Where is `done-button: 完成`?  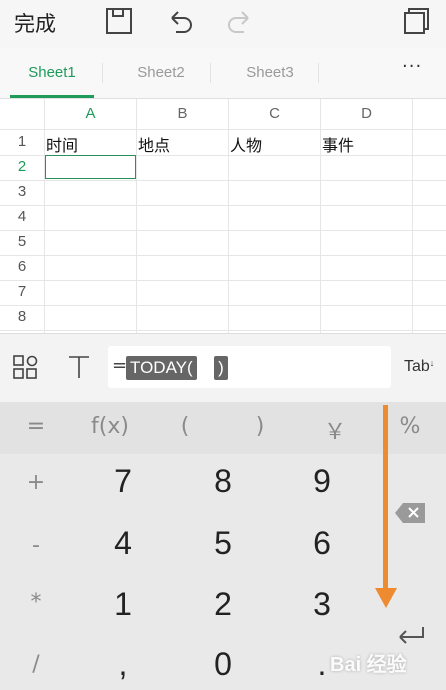
done-button: 完成 is located at coordinates (35, 23).